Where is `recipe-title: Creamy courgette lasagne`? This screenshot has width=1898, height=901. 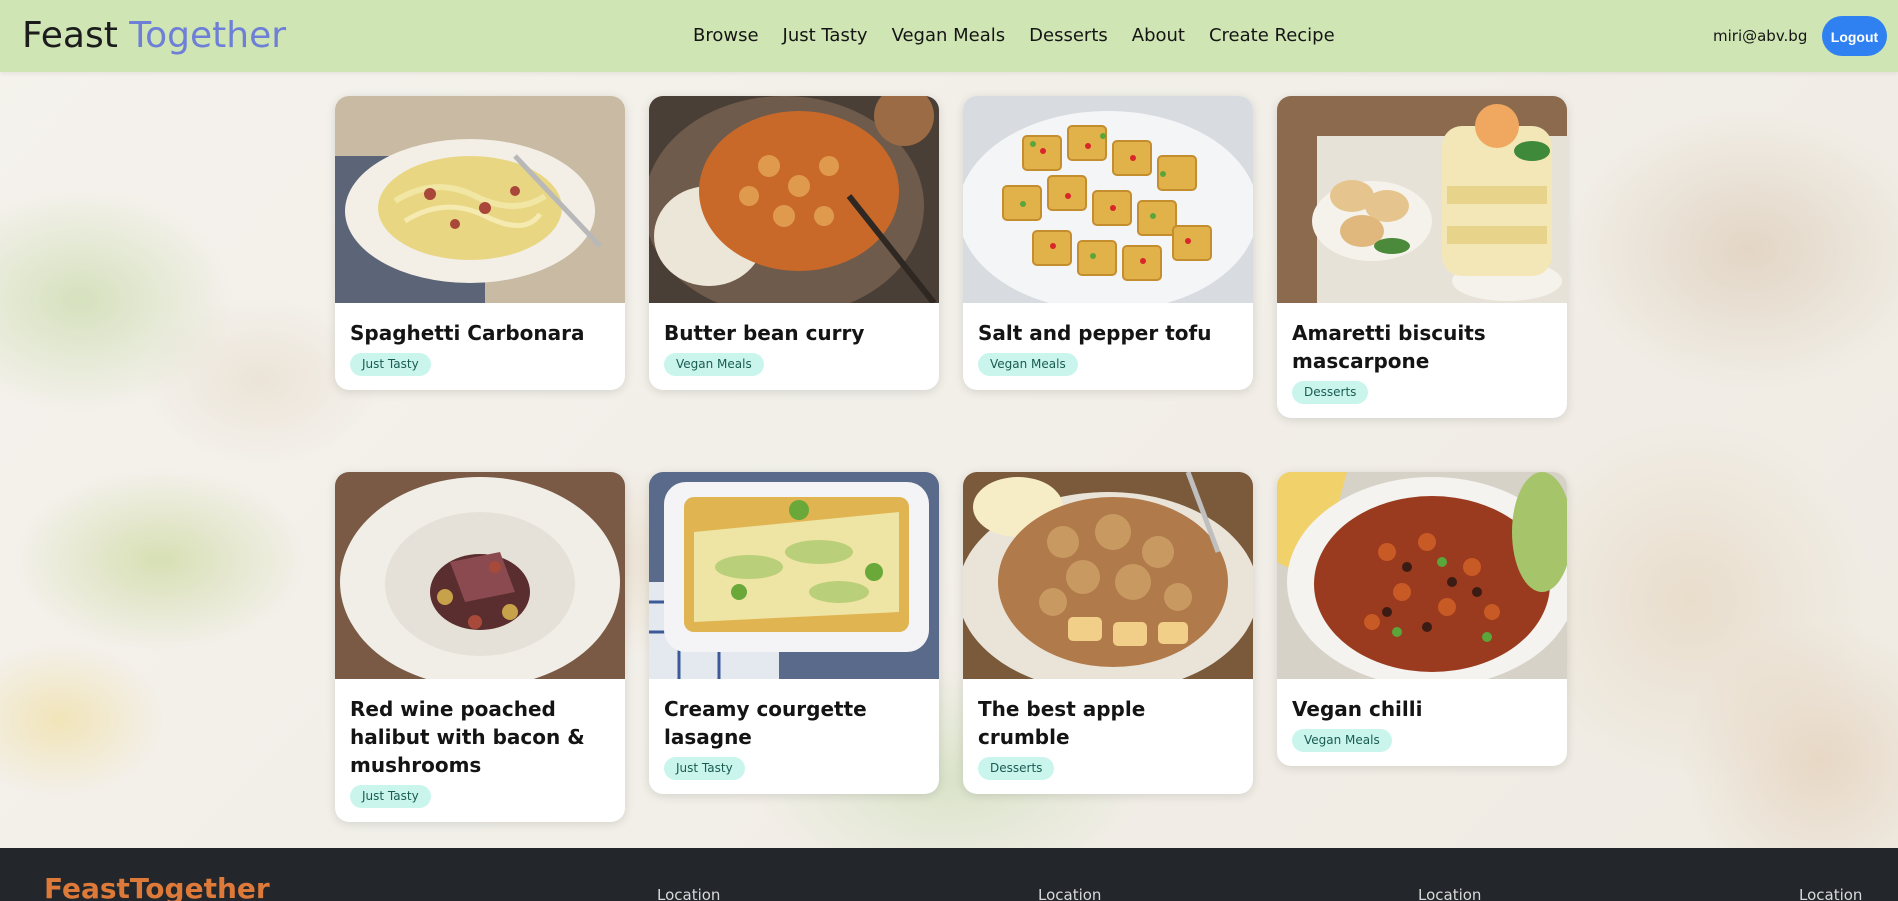
recipe-title: Creamy courgette lasagne is located at coordinates (794, 723).